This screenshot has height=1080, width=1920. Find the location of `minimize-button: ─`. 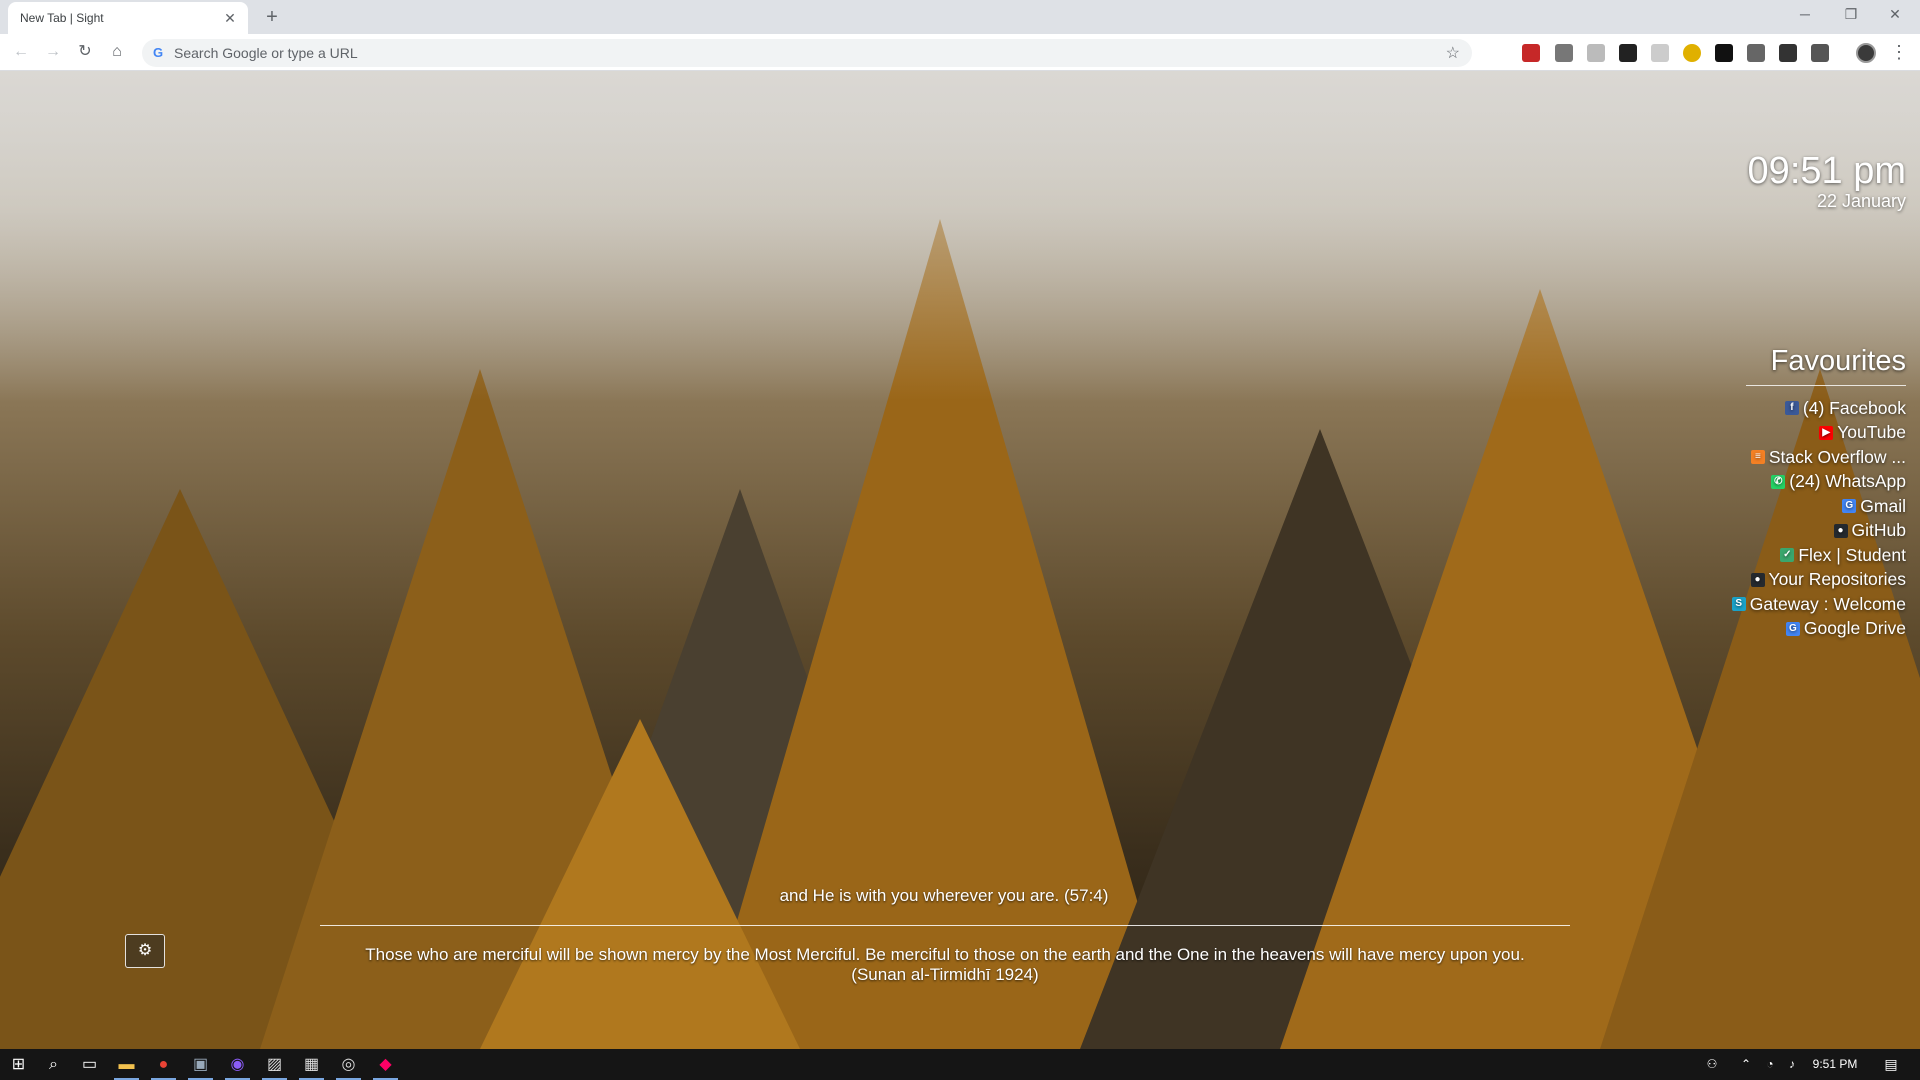

minimize-button: ─ is located at coordinates (1805, 15).